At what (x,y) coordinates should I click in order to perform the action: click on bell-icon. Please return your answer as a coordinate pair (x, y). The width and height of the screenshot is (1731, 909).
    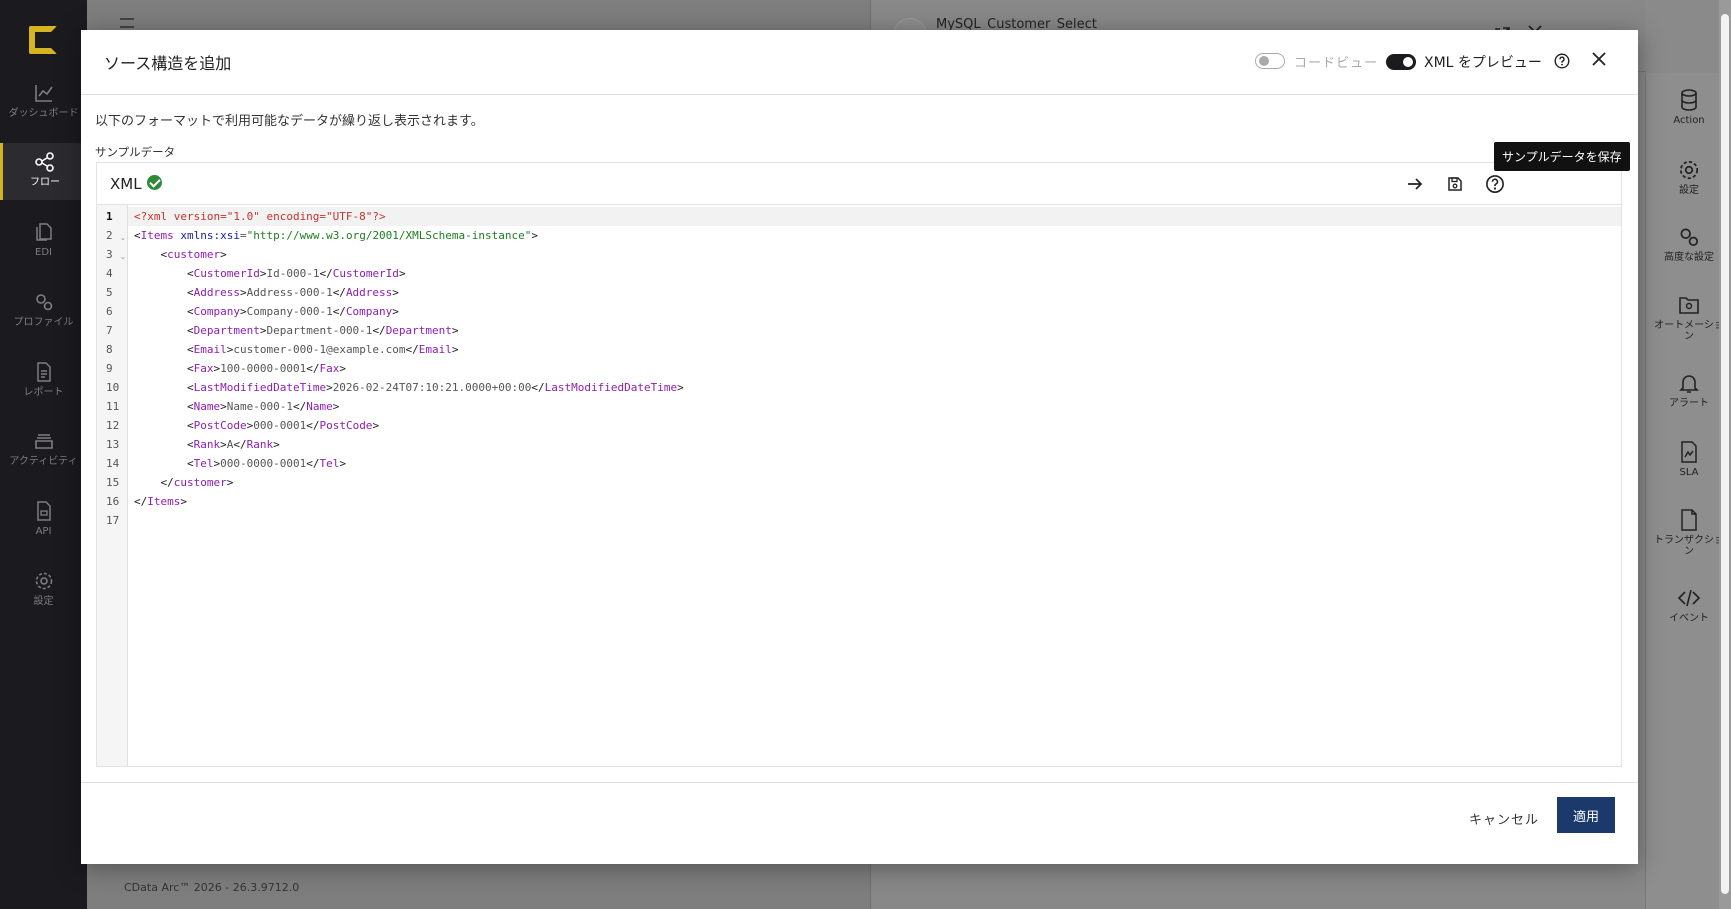
    Looking at the image, I should click on (1689, 384).